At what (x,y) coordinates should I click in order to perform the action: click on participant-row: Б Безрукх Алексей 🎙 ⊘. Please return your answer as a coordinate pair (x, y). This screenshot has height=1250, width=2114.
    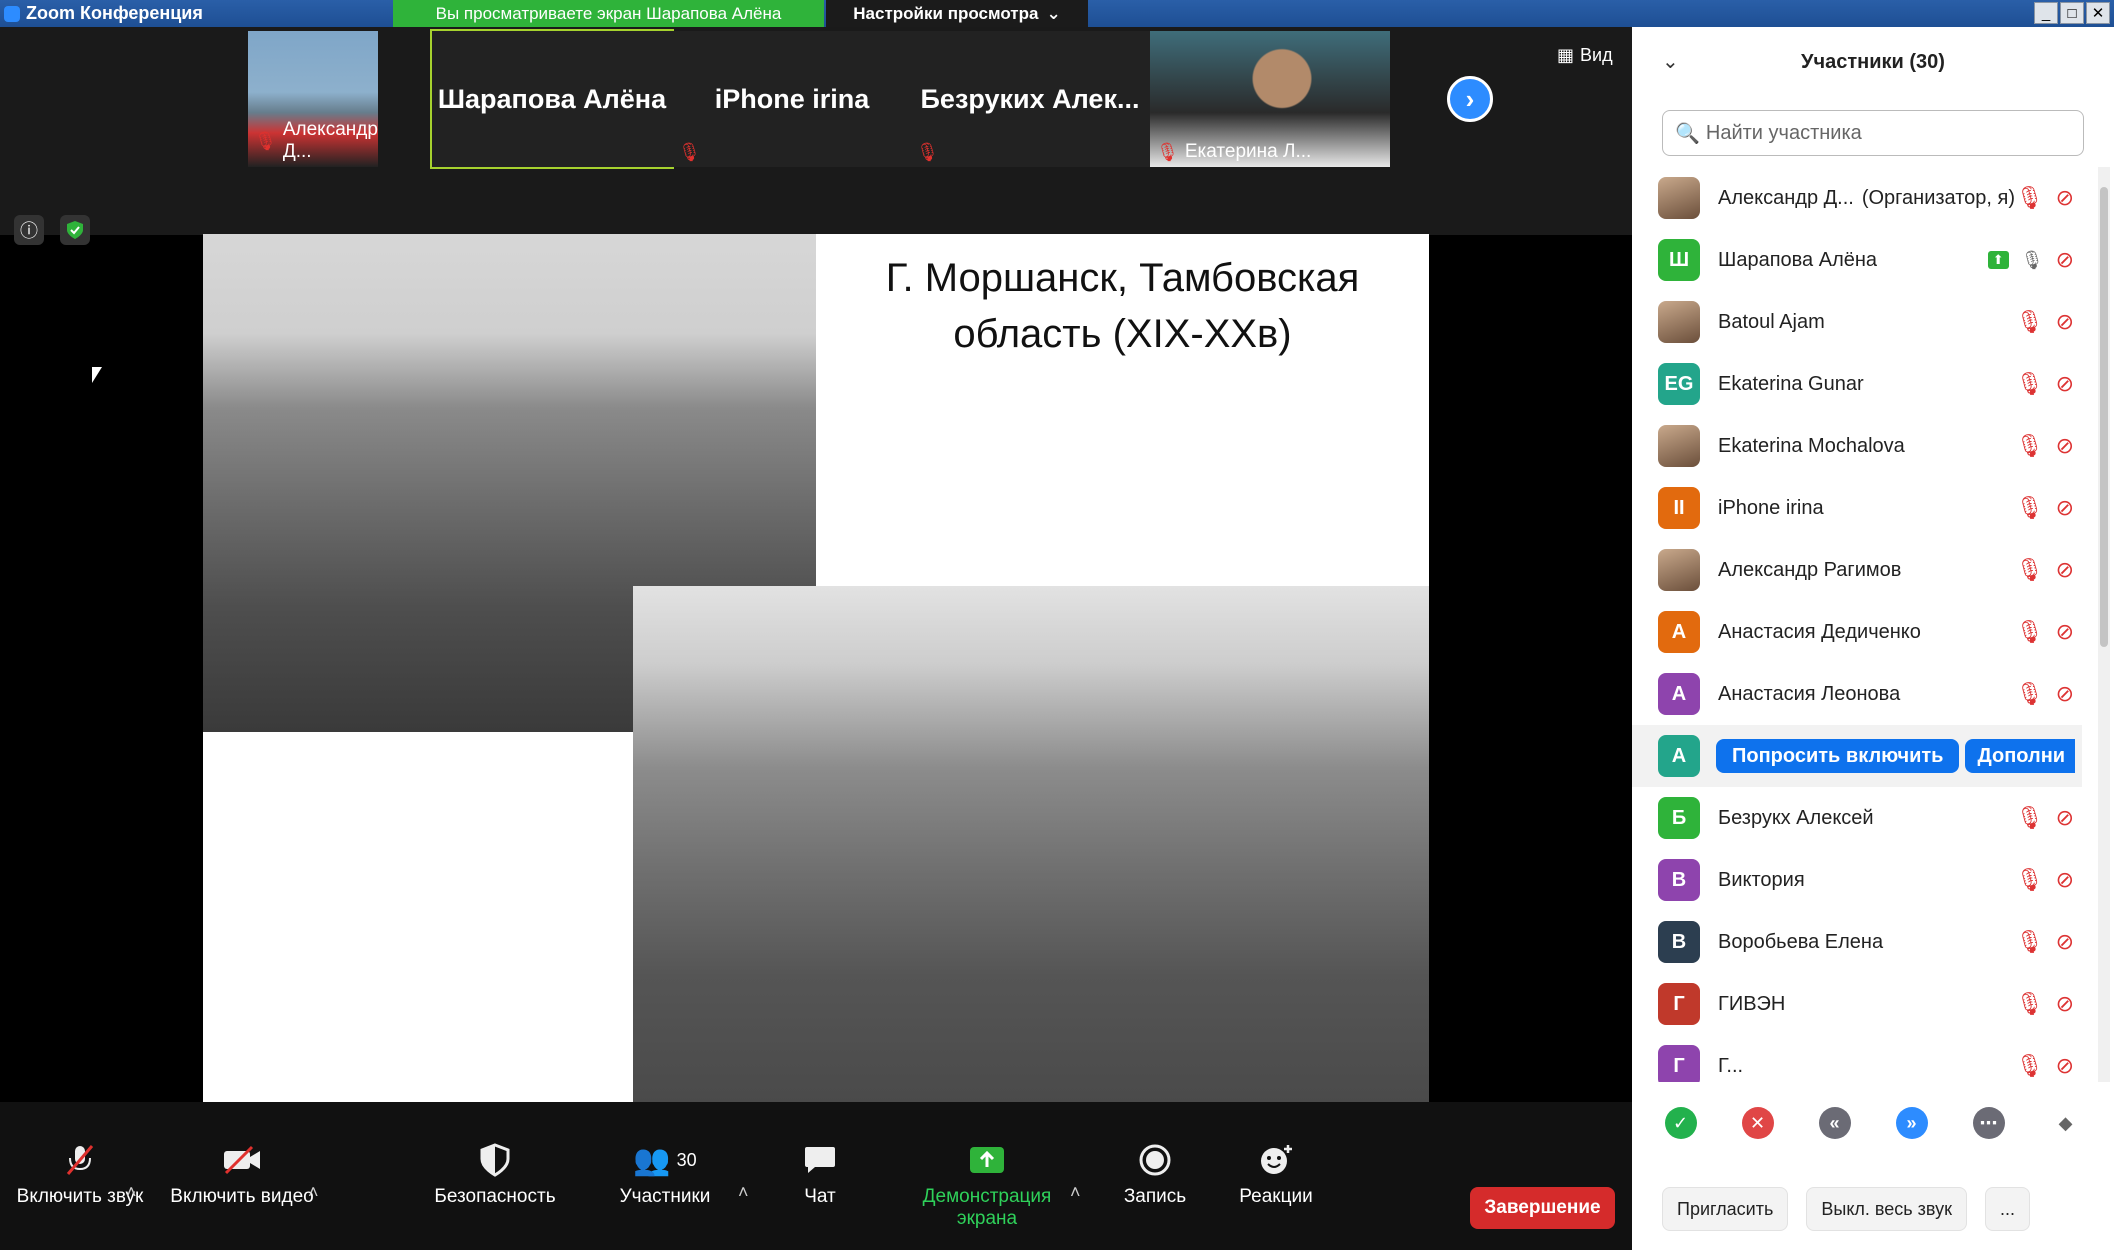
    Looking at the image, I should click on (1857, 818).